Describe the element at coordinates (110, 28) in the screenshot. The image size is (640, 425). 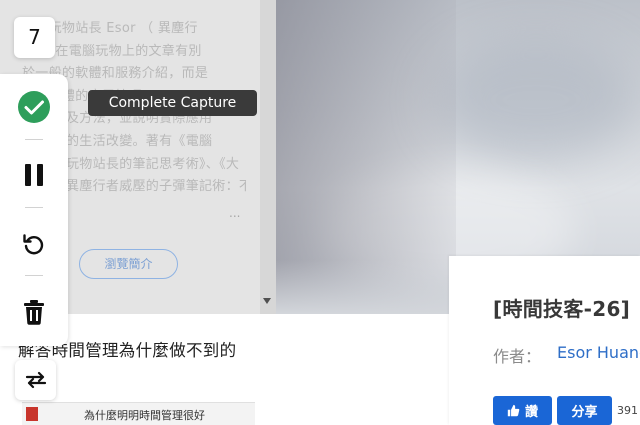
I see `author-bio-line: 電腦玩物站長 Esor （ 異塵行` at that location.